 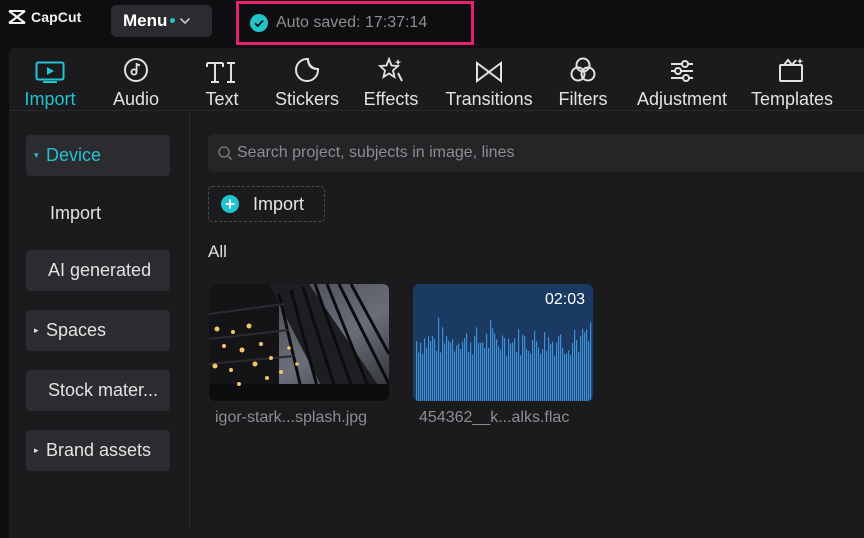 I want to click on media-card-image, so click(x=299, y=342).